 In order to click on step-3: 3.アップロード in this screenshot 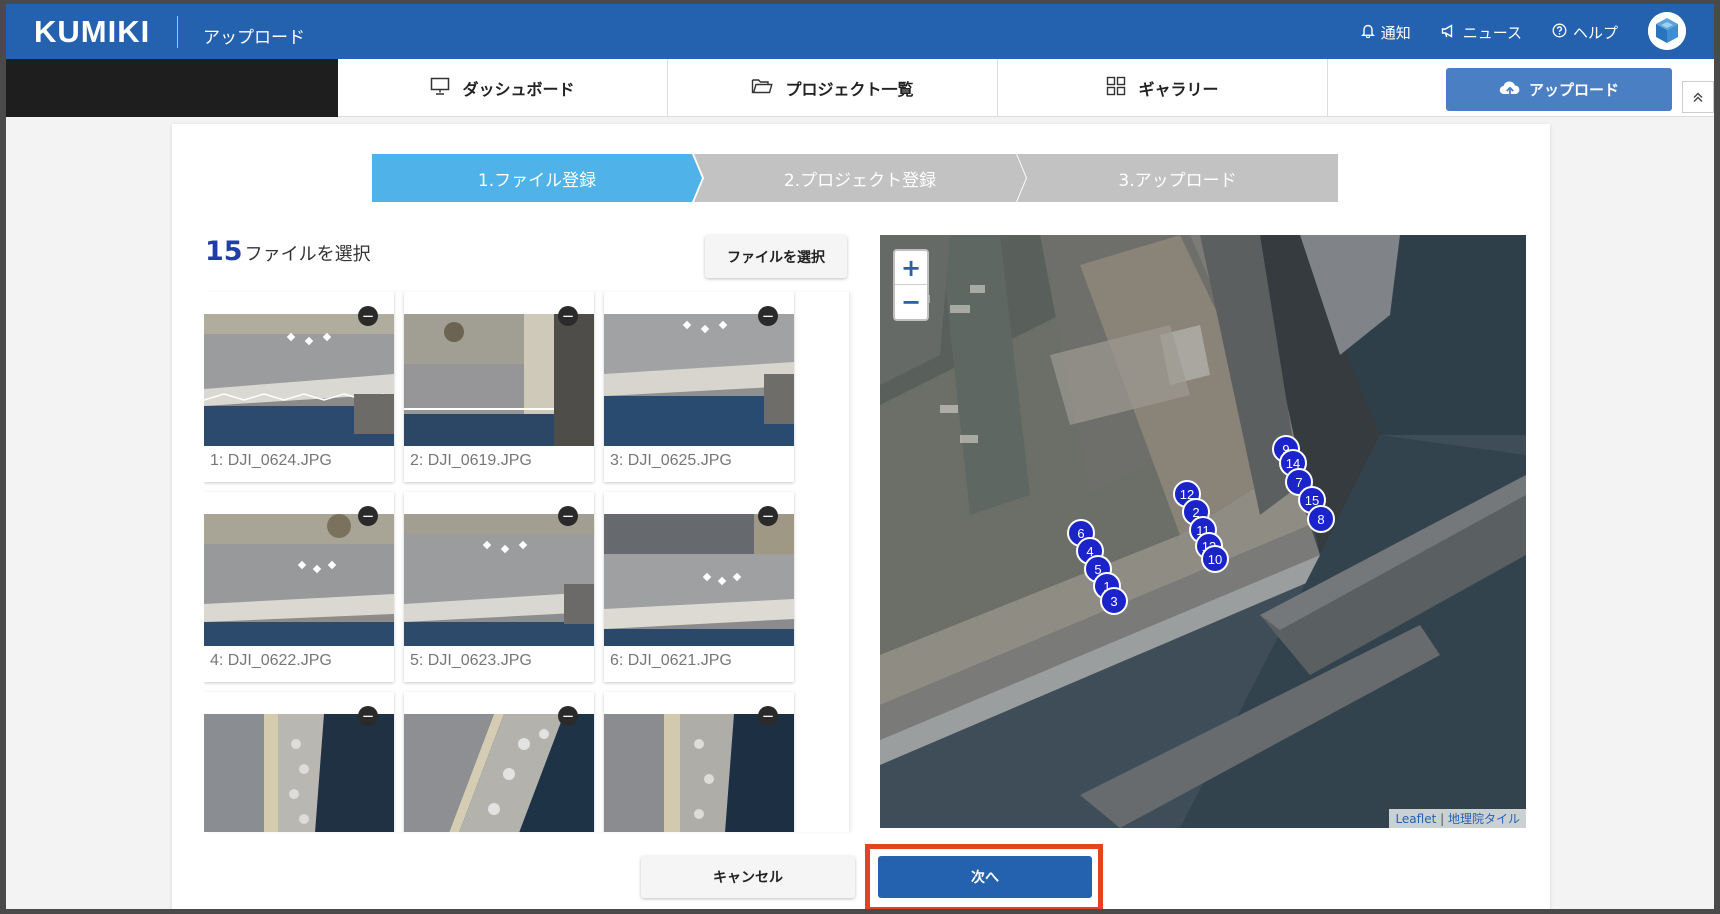, I will do `click(1177, 178)`.